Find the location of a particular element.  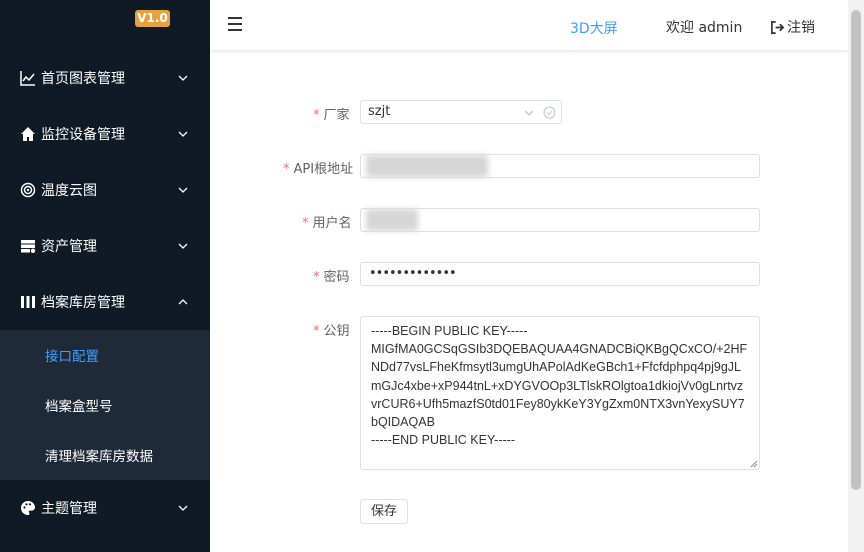

page-scrollbar is located at coordinates (856, 276).